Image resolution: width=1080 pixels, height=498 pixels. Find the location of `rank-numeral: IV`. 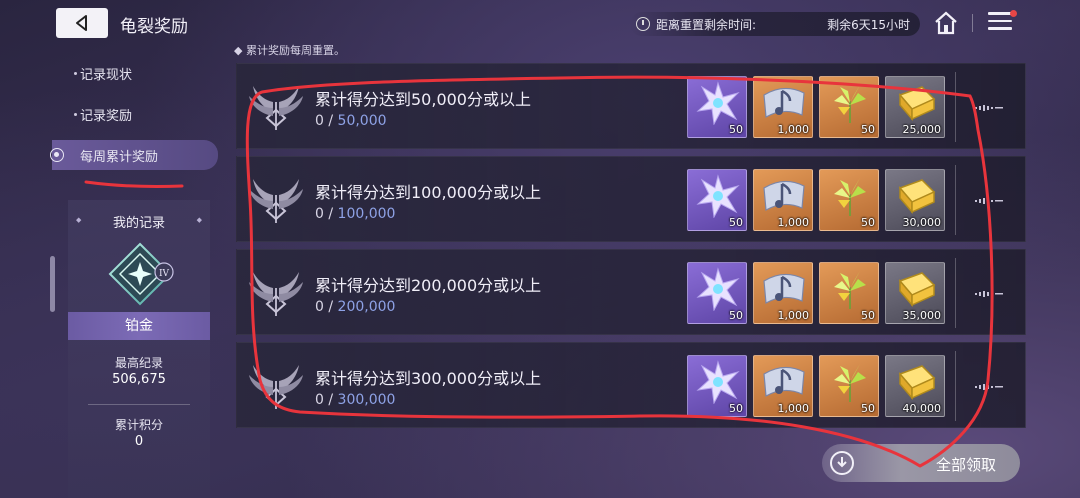

rank-numeral: IV is located at coordinates (164, 274).